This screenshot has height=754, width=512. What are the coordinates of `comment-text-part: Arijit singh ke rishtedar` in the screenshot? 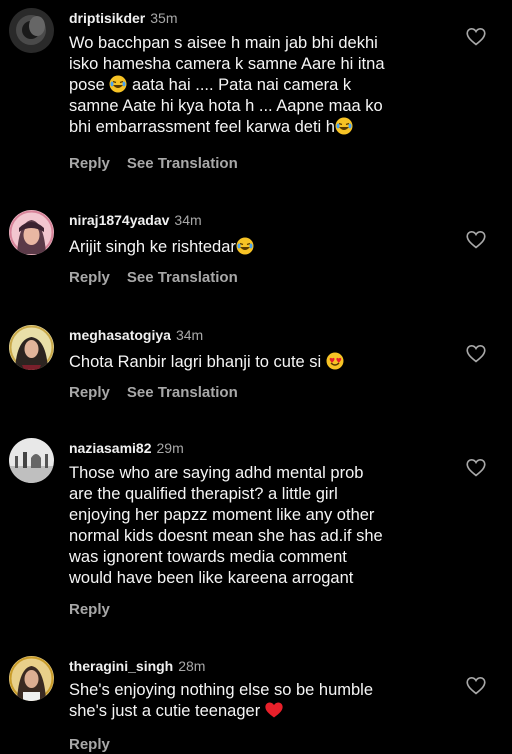 It's located at (152, 247).